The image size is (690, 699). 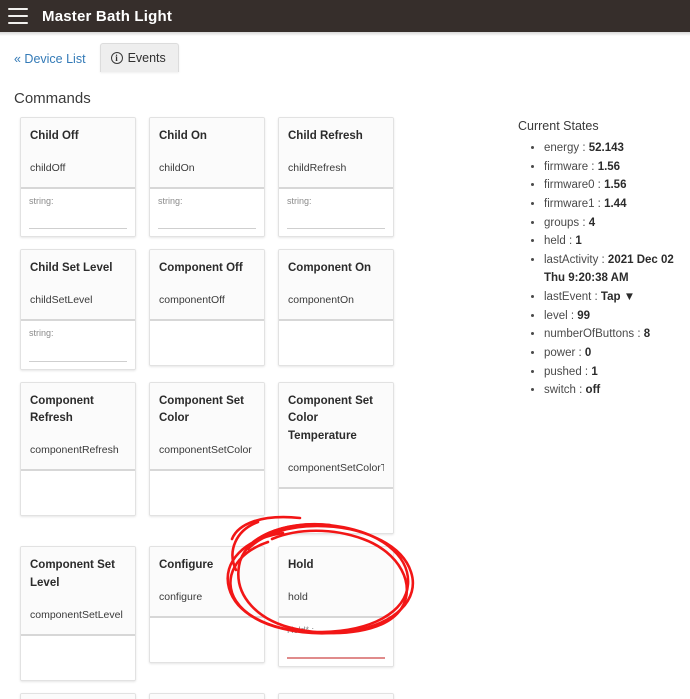 What do you see at coordinates (207, 427) in the screenshot?
I see `command-card-header: Component Set Color componentSetColor` at bounding box center [207, 427].